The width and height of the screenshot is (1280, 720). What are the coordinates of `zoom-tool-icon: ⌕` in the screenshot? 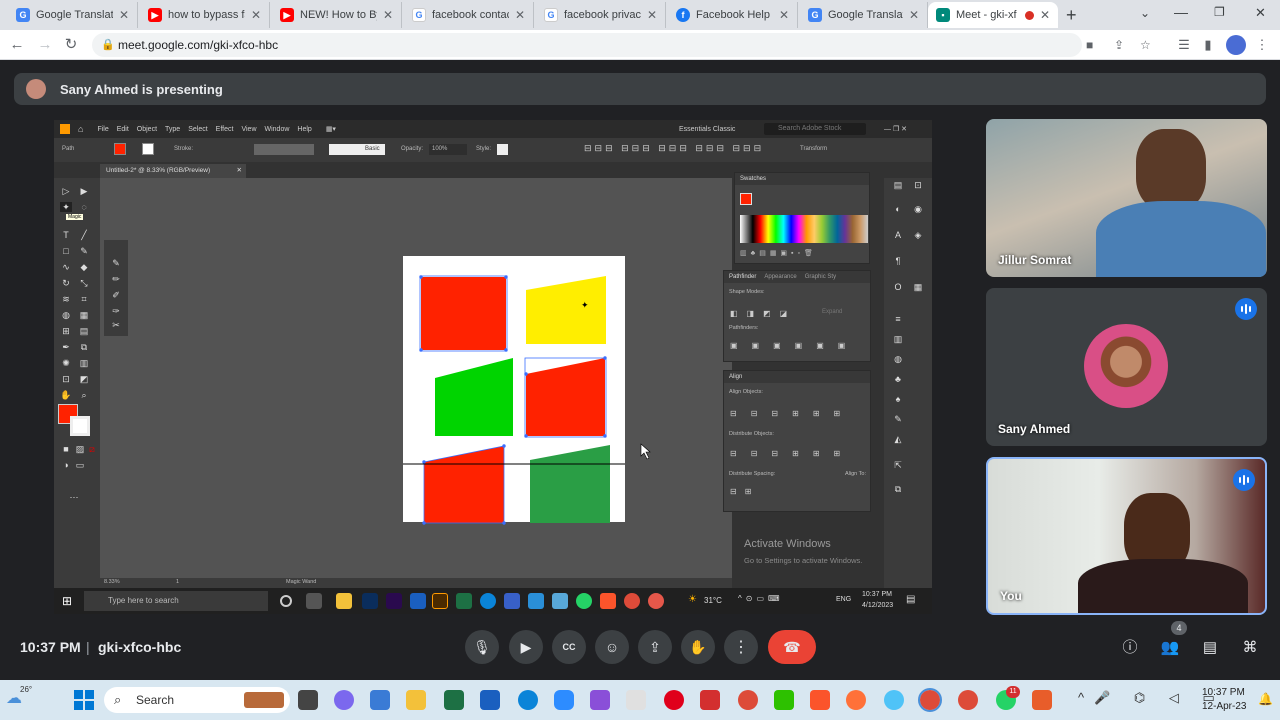 It's located at (84, 395).